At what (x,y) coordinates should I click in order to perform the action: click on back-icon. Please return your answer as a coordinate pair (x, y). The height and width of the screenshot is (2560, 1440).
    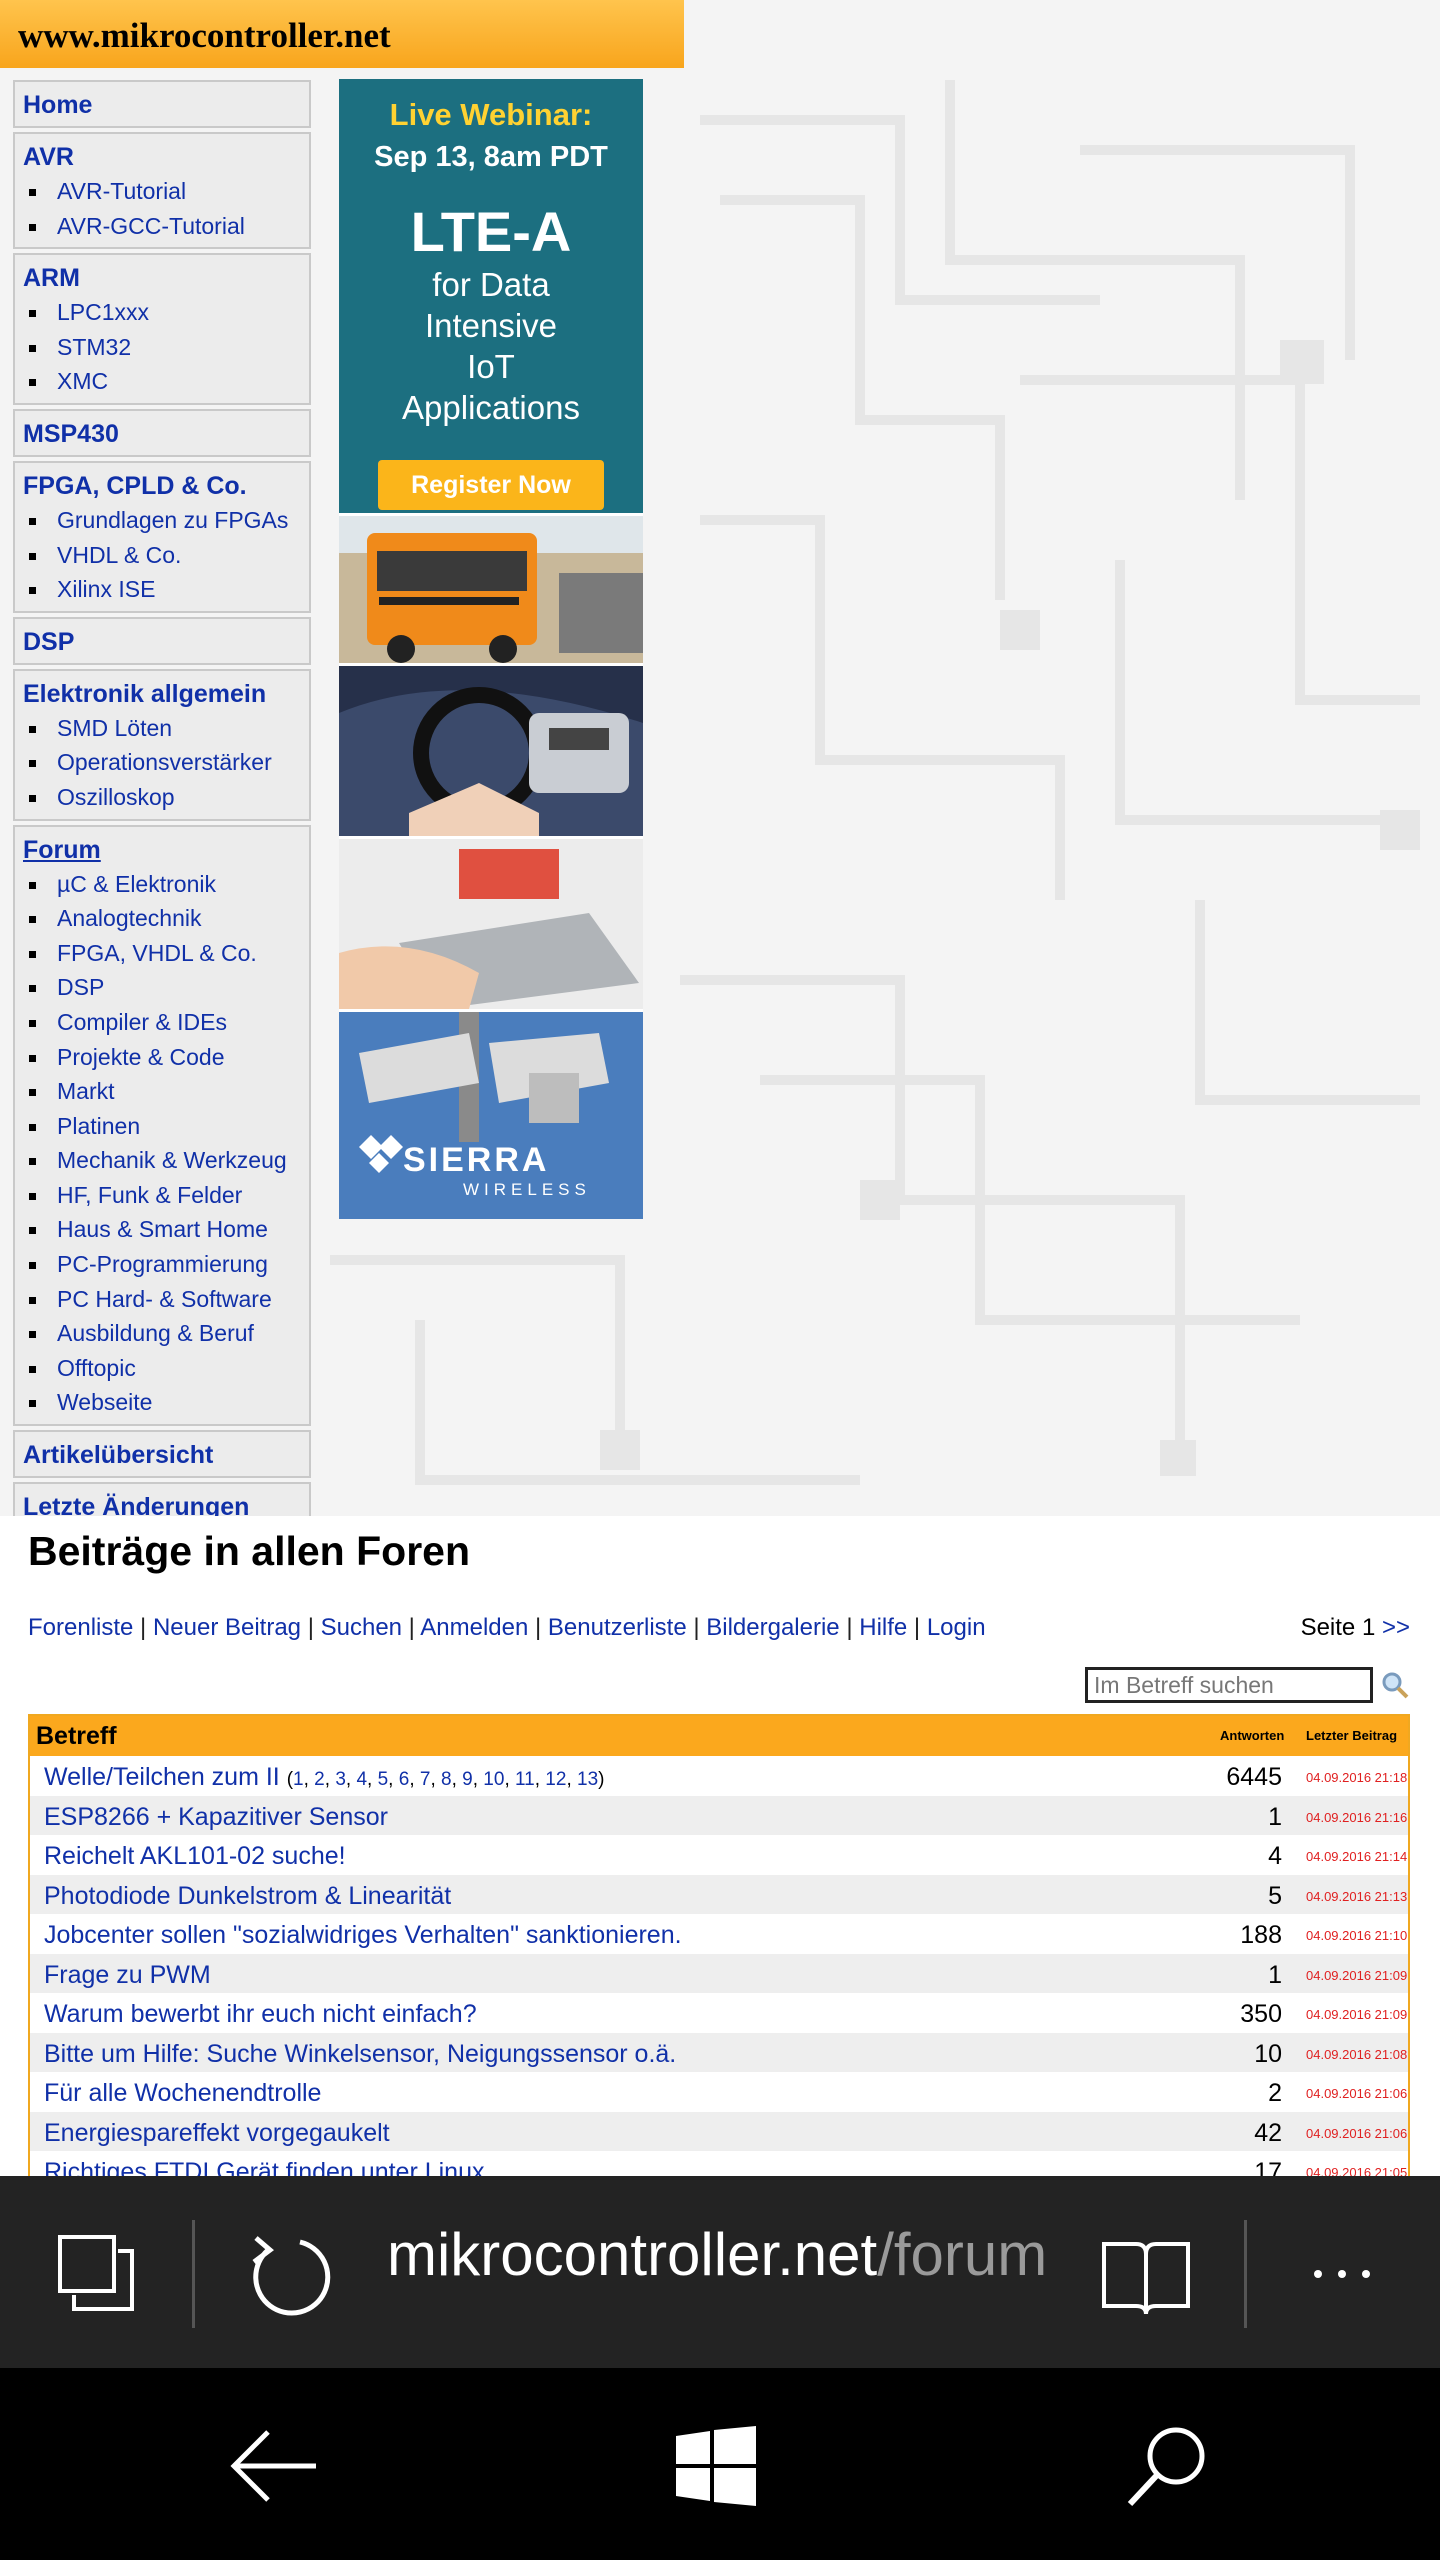
    Looking at the image, I should click on (273, 2466).